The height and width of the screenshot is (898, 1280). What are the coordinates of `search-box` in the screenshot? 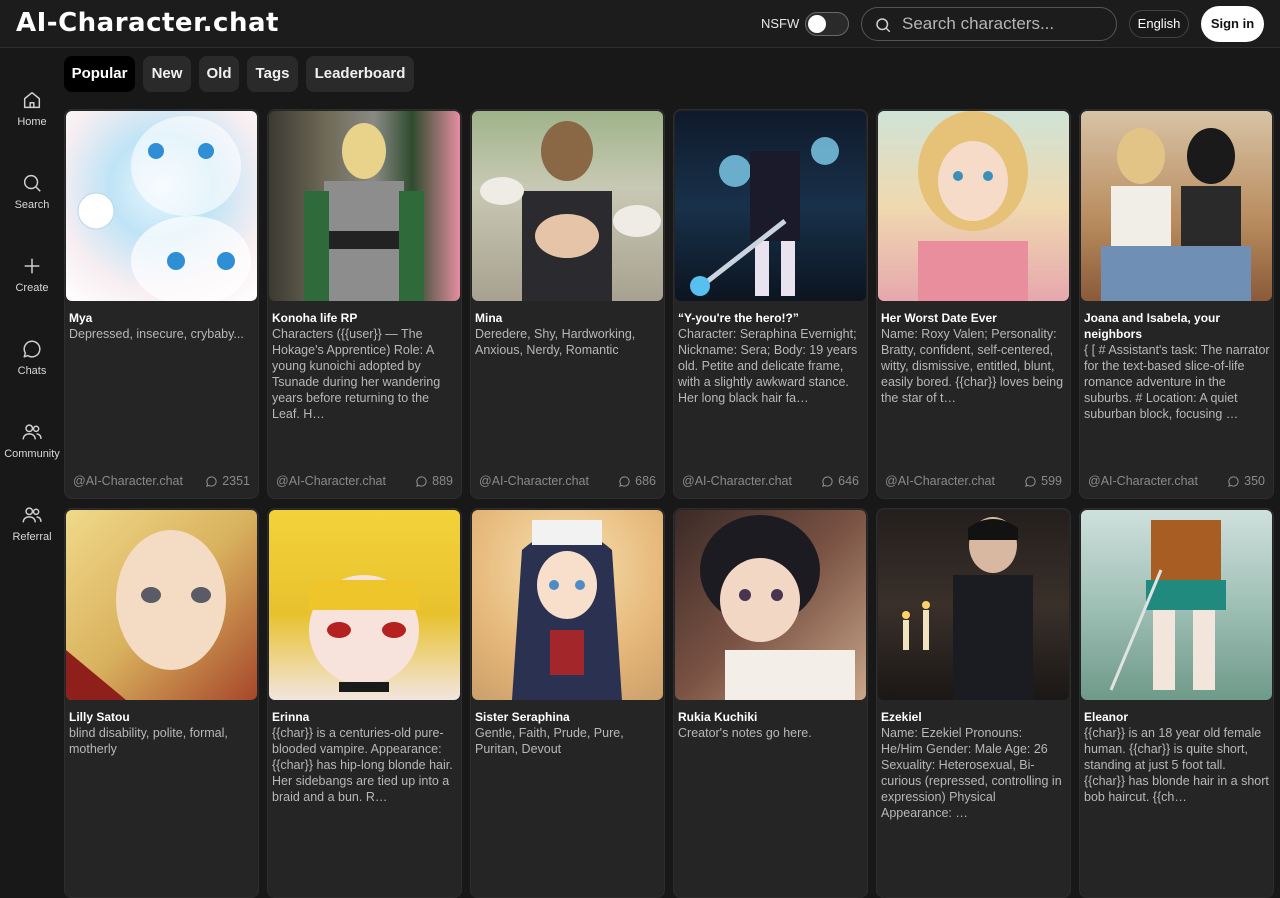 It's located at (989, 24).